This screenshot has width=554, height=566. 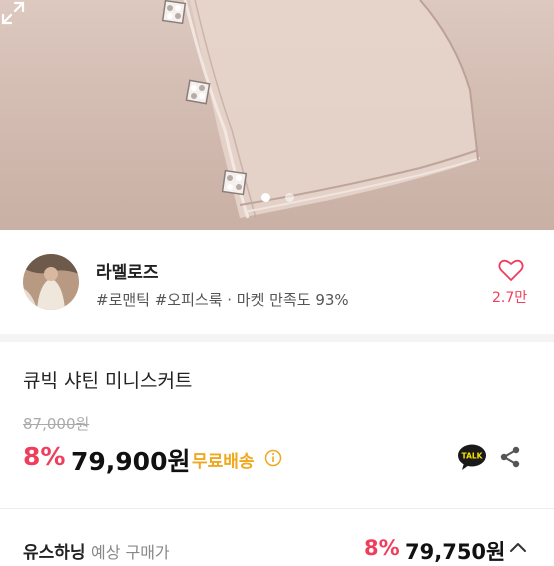 I want to click on free-shipping-badge: 무료배송, so click(x=223, y=462).